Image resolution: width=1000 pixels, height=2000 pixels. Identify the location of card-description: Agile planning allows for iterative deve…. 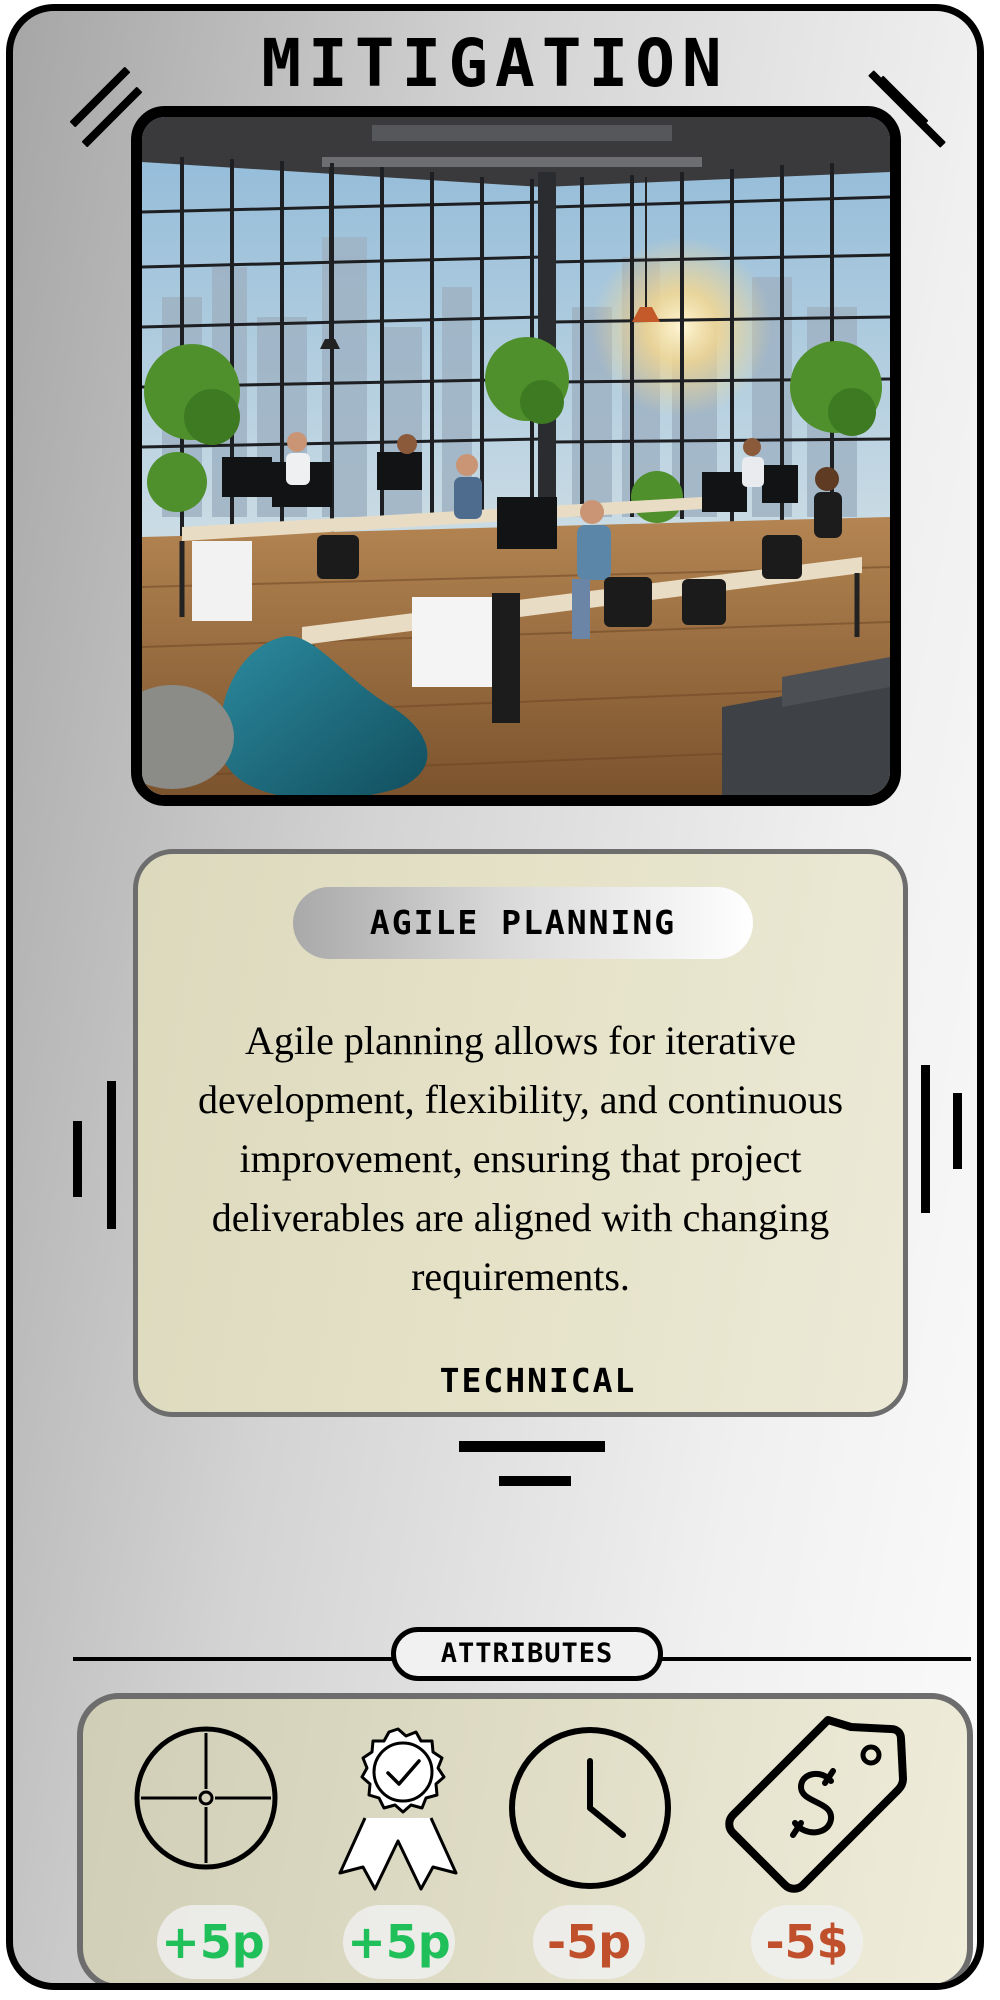
(520, 1158).